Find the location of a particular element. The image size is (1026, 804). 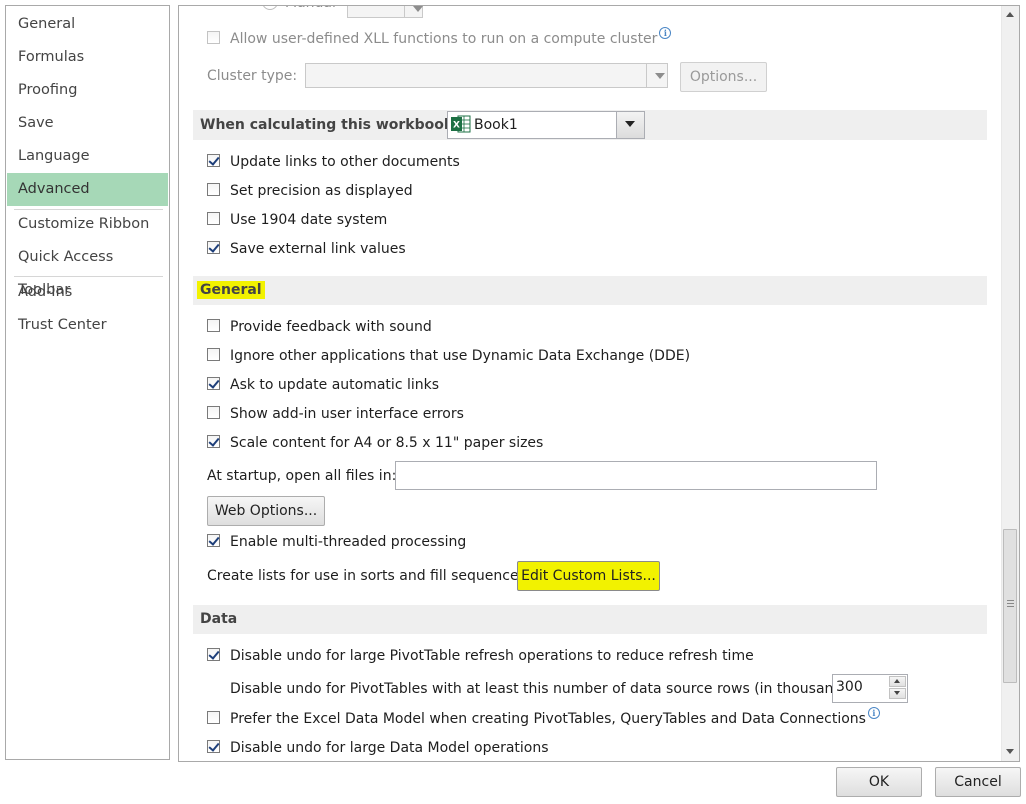

cluster-type-combo is located at coordinates (486, 75).